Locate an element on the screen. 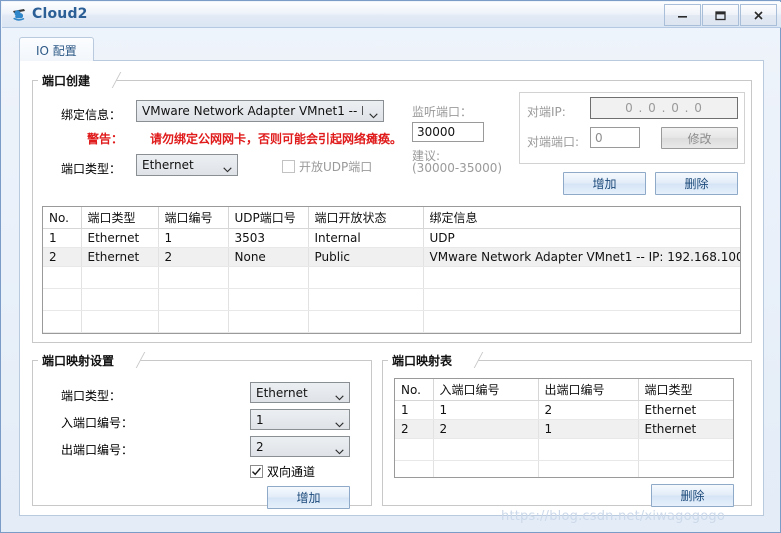 This screenshot has width=781, height=533. table-row: 1 Ethernet 1 3503 Internal UDP is located at coordinates (391, 238).